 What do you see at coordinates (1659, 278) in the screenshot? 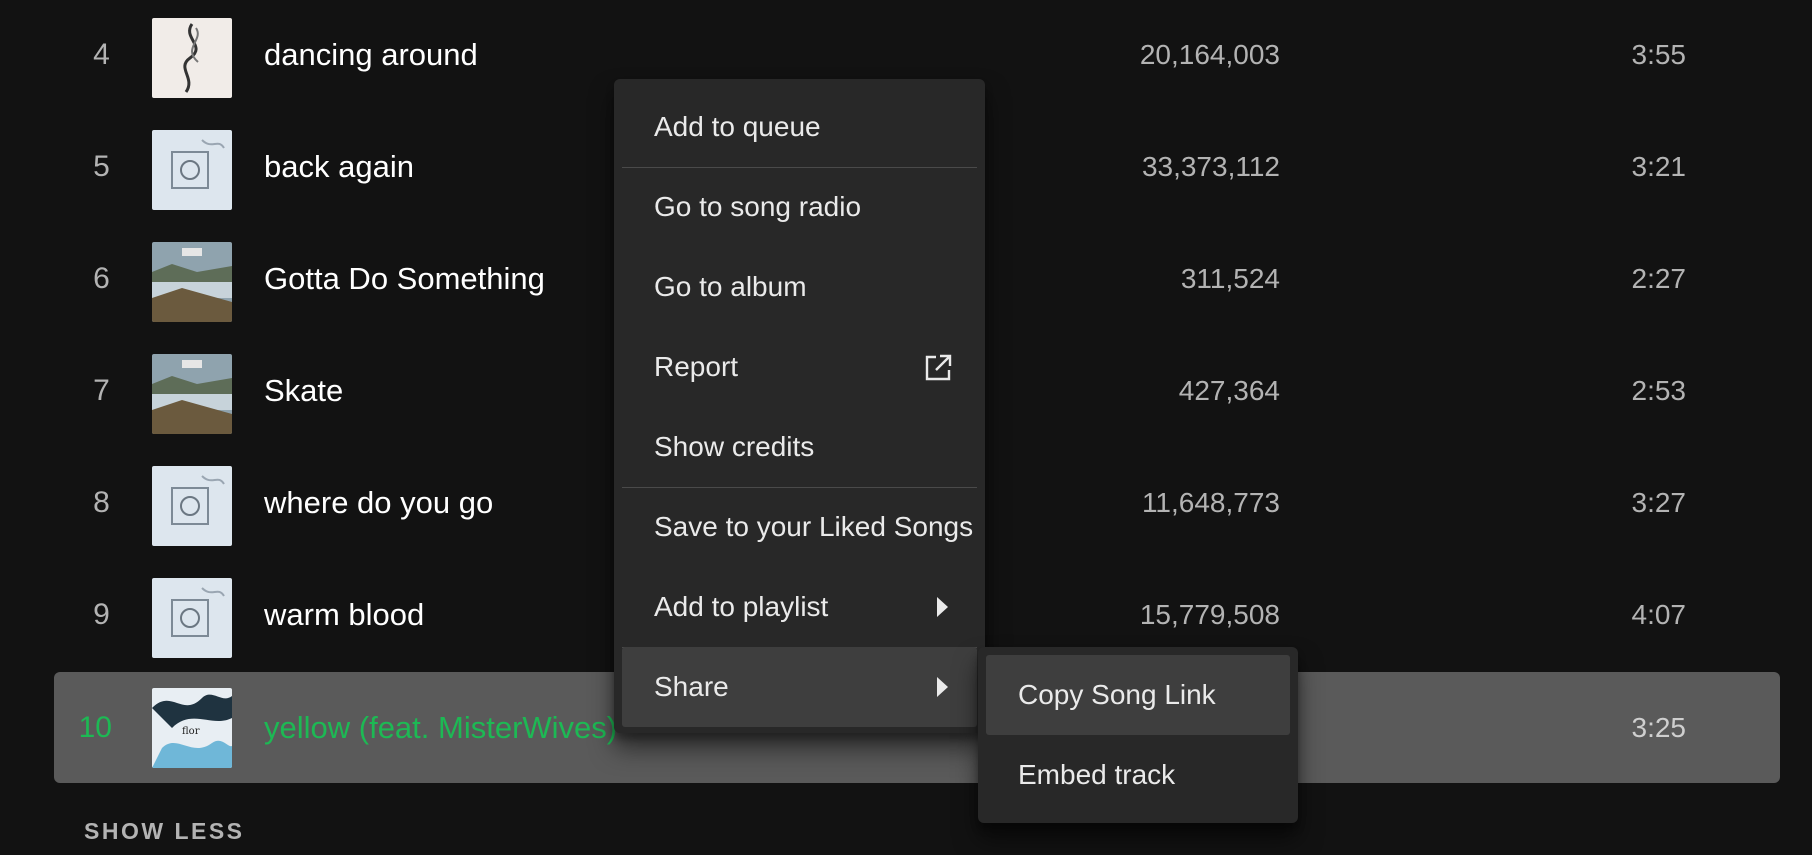
I see `track-duration: 2:27` at bounding box center [1659, 278].